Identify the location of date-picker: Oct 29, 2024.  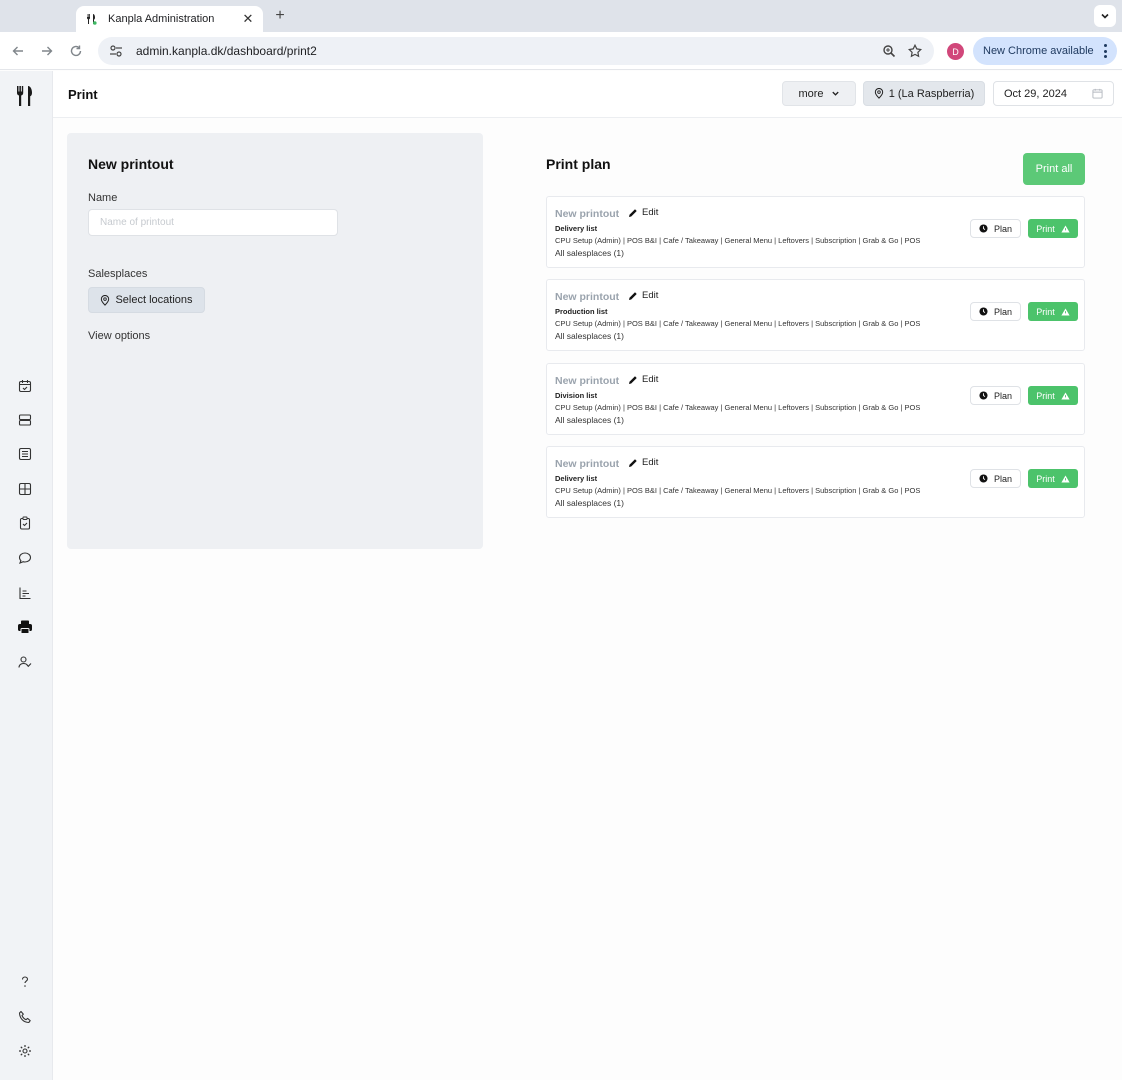
(1053, 93).